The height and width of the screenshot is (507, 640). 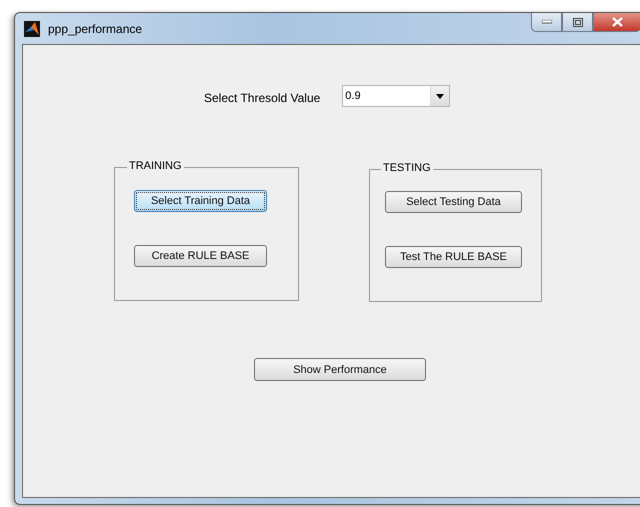 I want to click on minimize-icon, so click(x=547, y=22).